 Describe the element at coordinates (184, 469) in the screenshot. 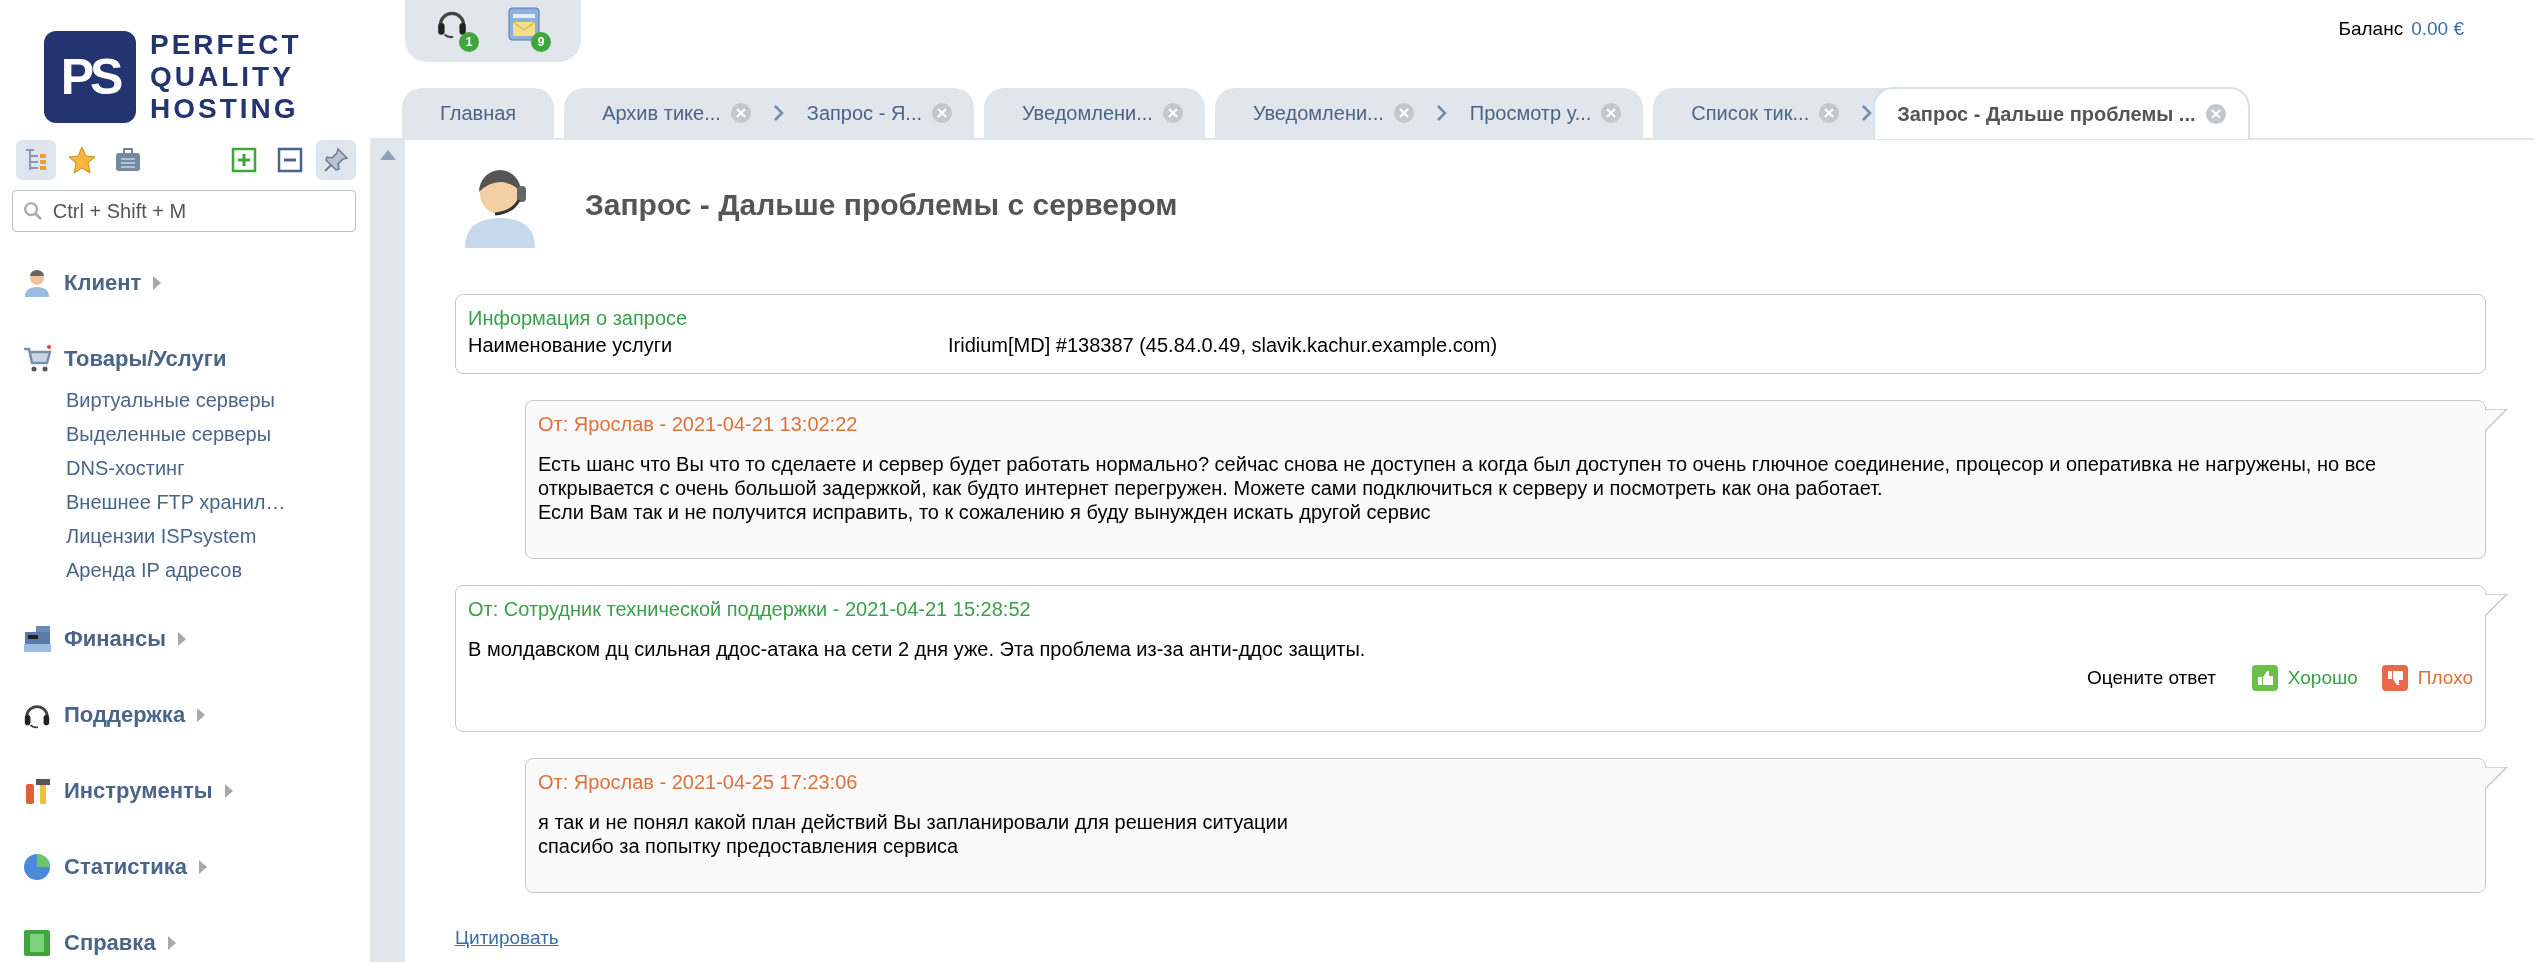

I see `submenu-item: DNS-хостинг` at that location.